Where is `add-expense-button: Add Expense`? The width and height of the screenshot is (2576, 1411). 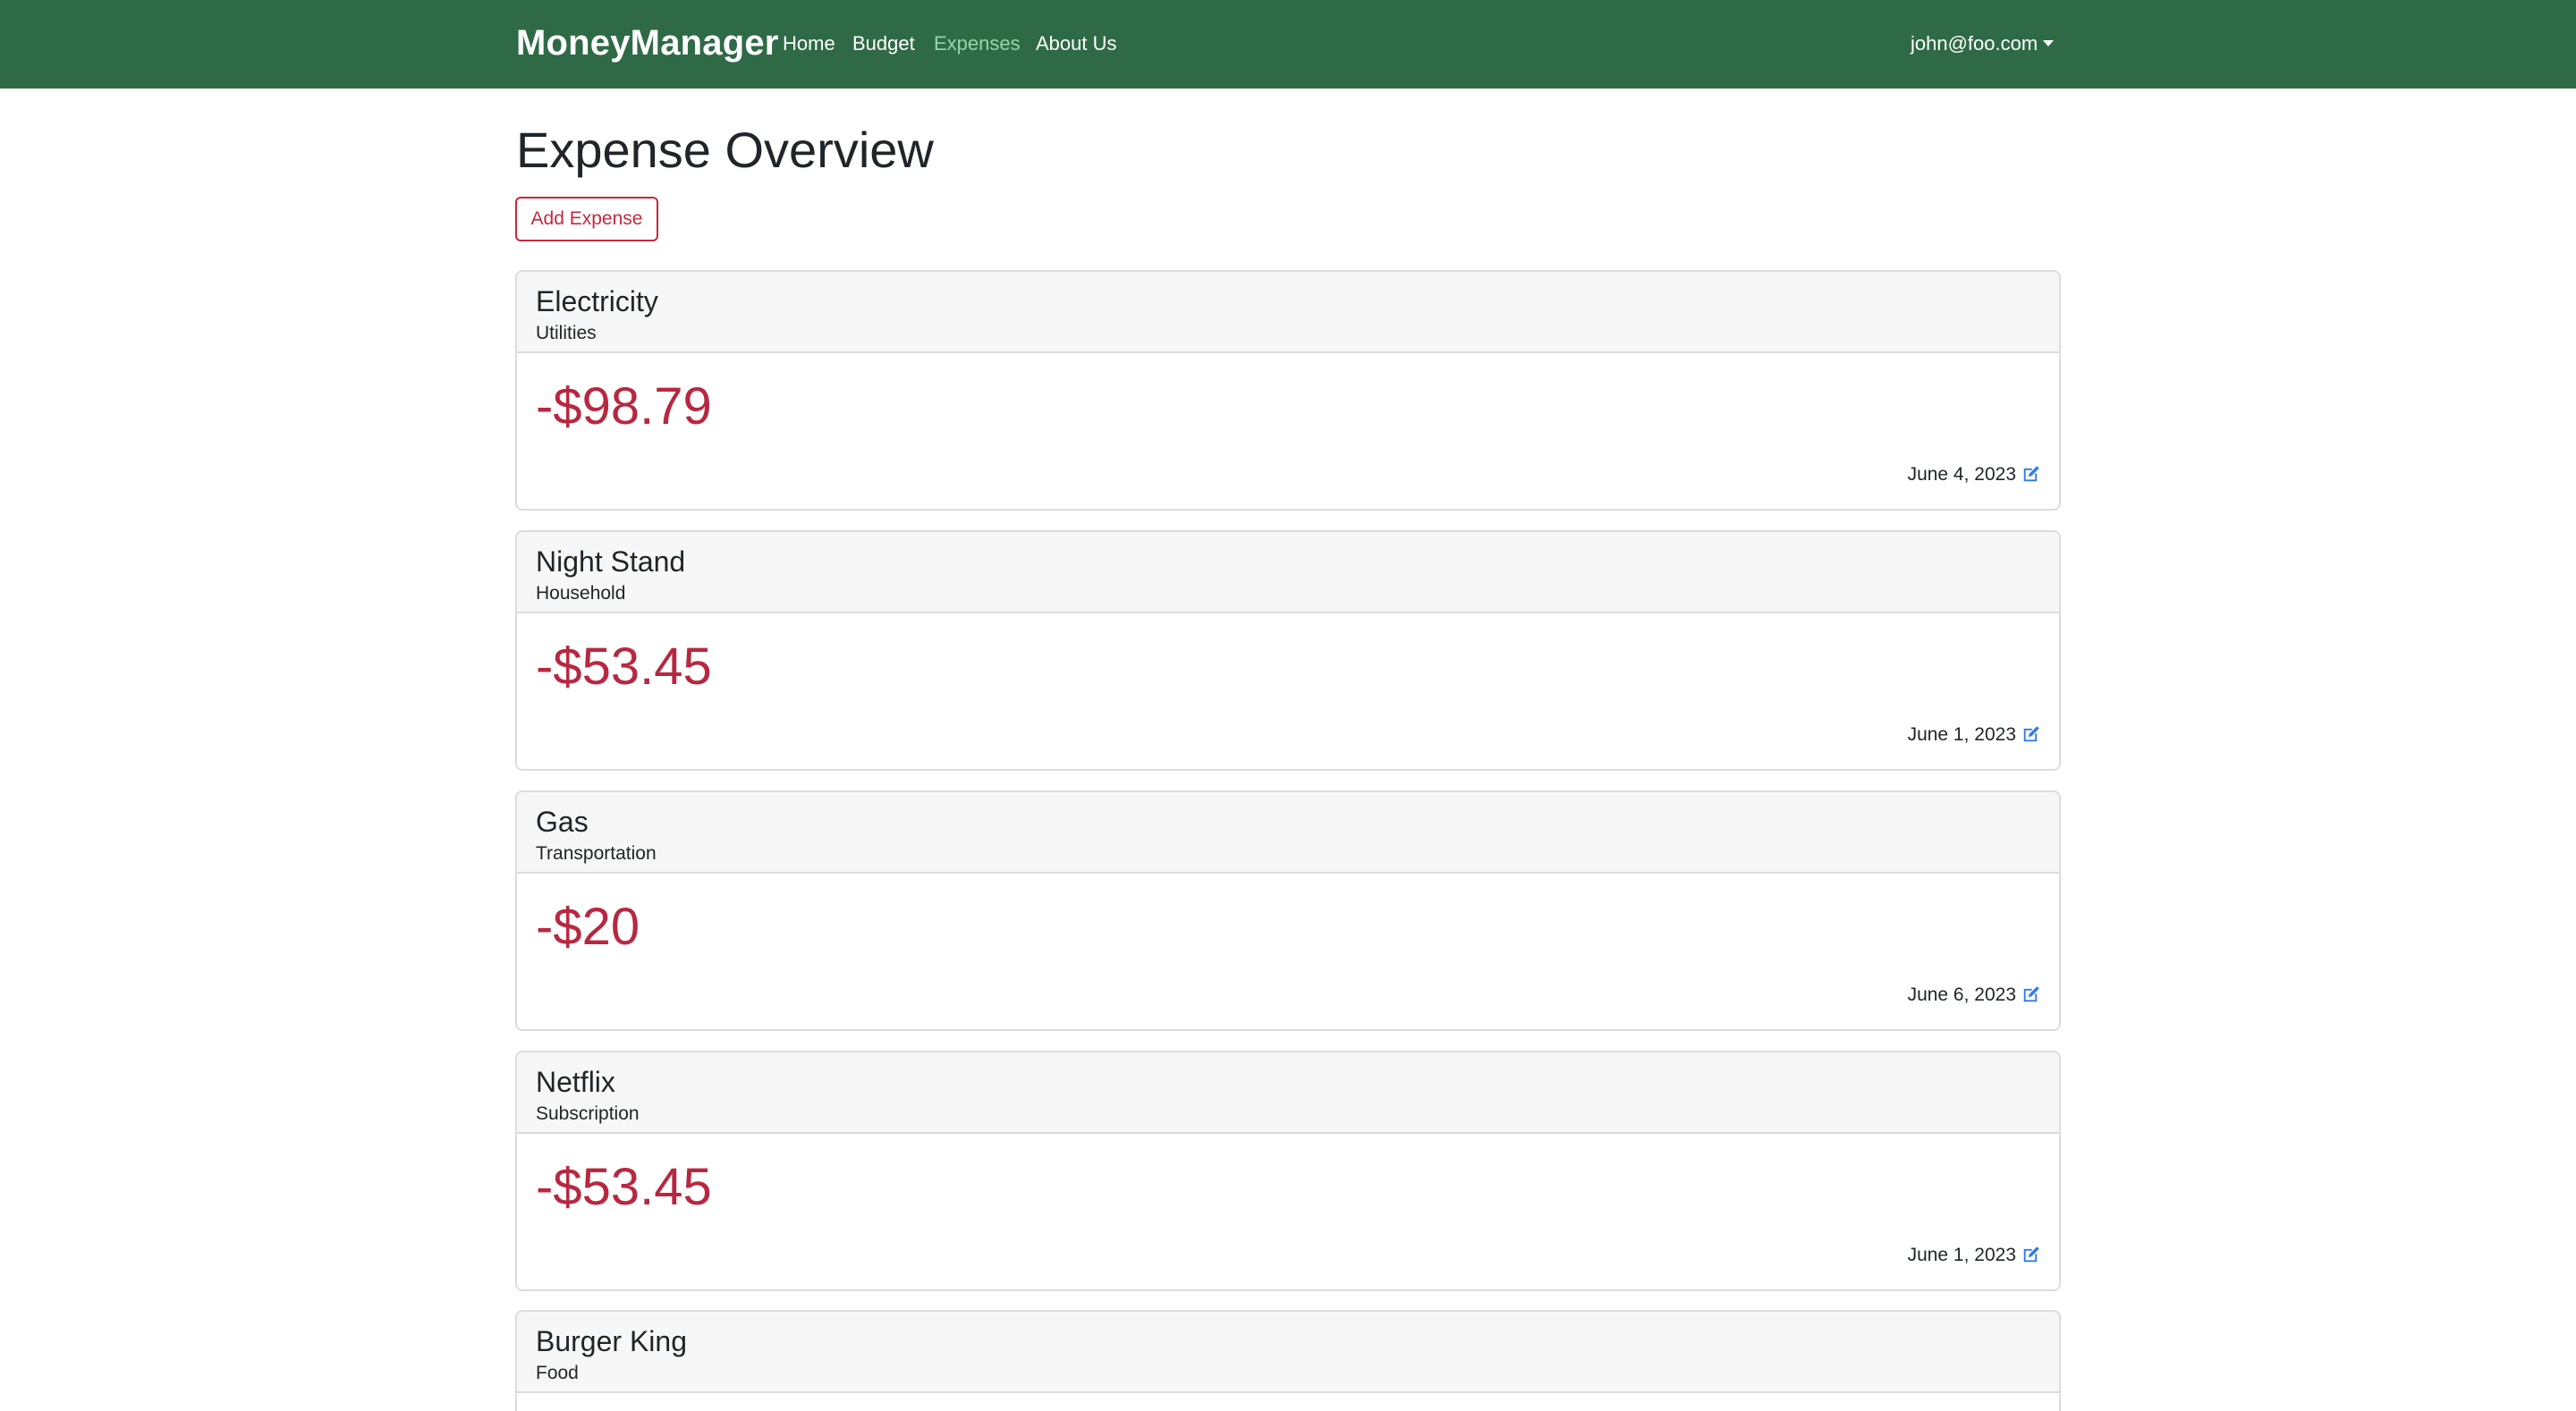 add-expense-button: Add Expense is located at coordinates (586, 219).